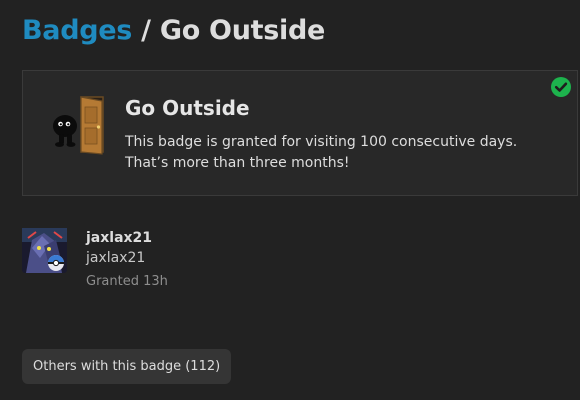 This screenshot has width=580, height=400. I want to click on check-circle-icon, so click(561, 87).